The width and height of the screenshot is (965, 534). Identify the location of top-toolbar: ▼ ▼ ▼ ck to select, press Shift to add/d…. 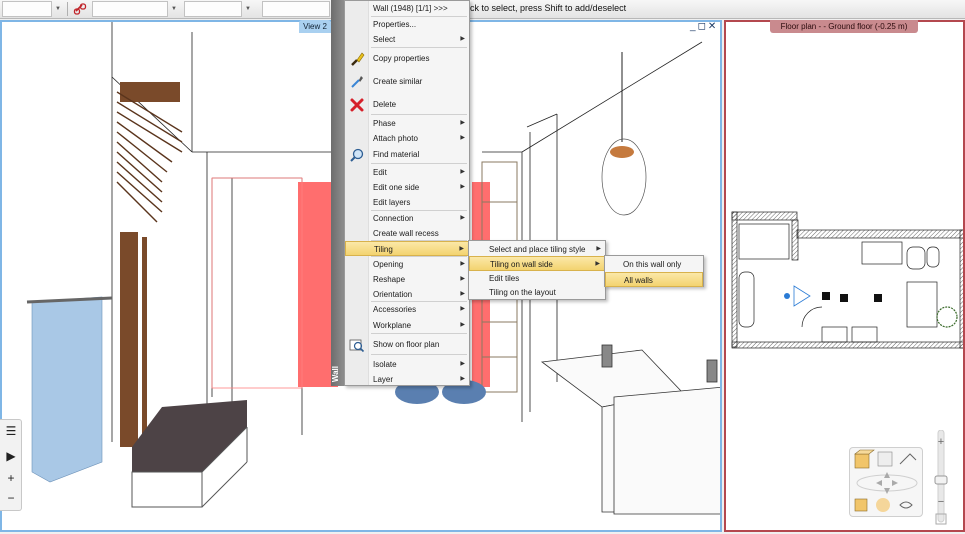
(482, 9).